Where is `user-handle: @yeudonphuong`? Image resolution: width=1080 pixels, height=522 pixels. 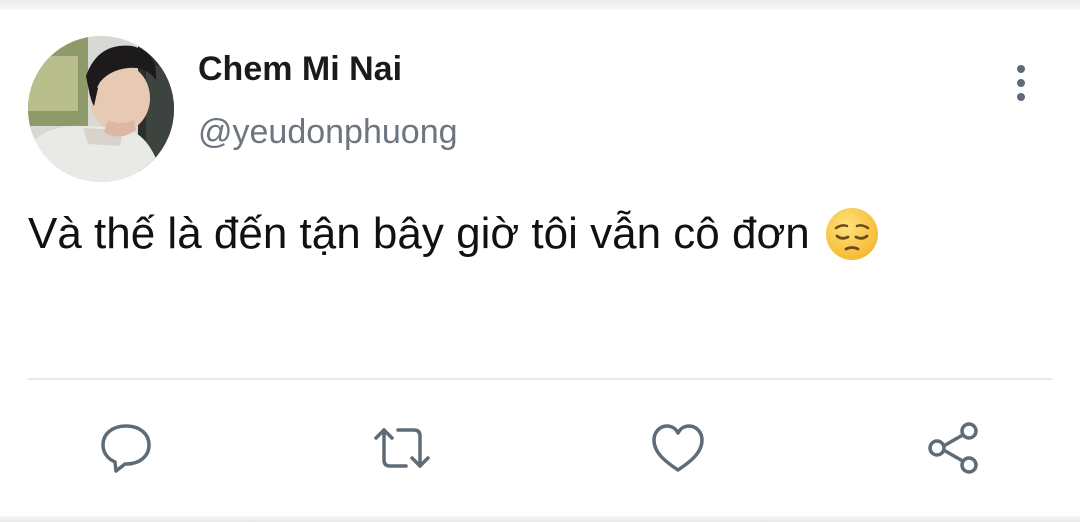
user-handle: @yeudonphuong is located at coordinates (328, 132).